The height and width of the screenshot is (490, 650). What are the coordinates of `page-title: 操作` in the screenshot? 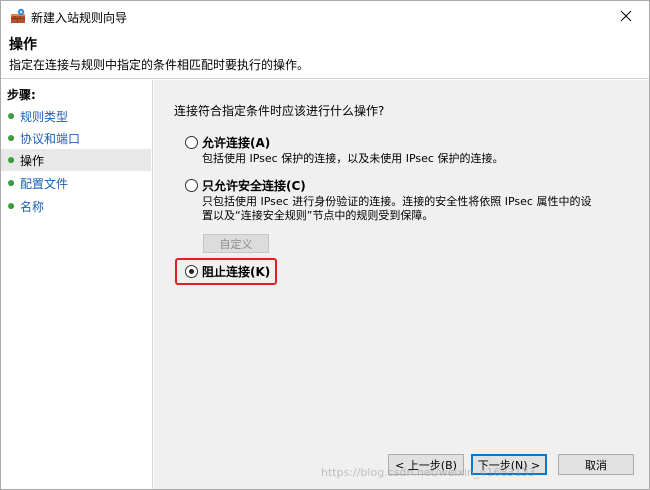 It's located at (23, 45).